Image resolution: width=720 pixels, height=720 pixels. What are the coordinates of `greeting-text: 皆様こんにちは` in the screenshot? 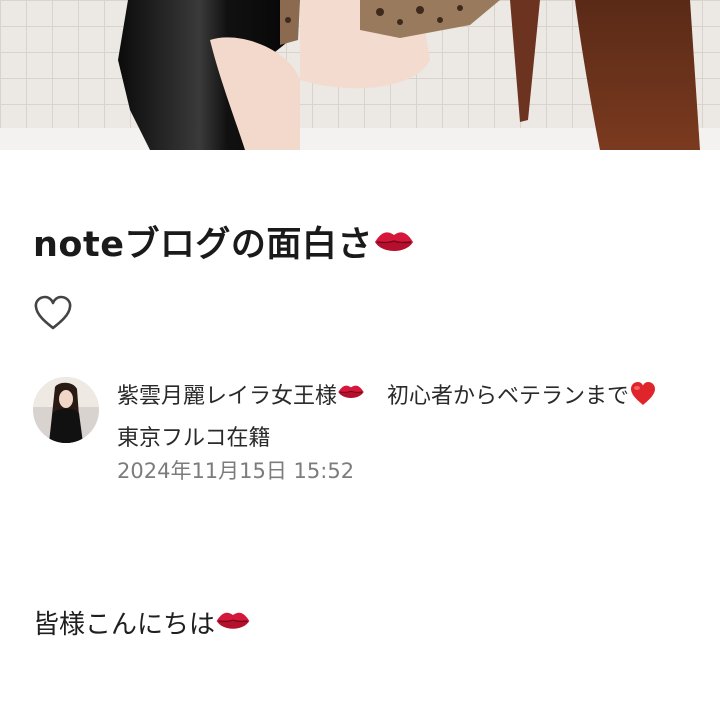 It's located at (124, 625).